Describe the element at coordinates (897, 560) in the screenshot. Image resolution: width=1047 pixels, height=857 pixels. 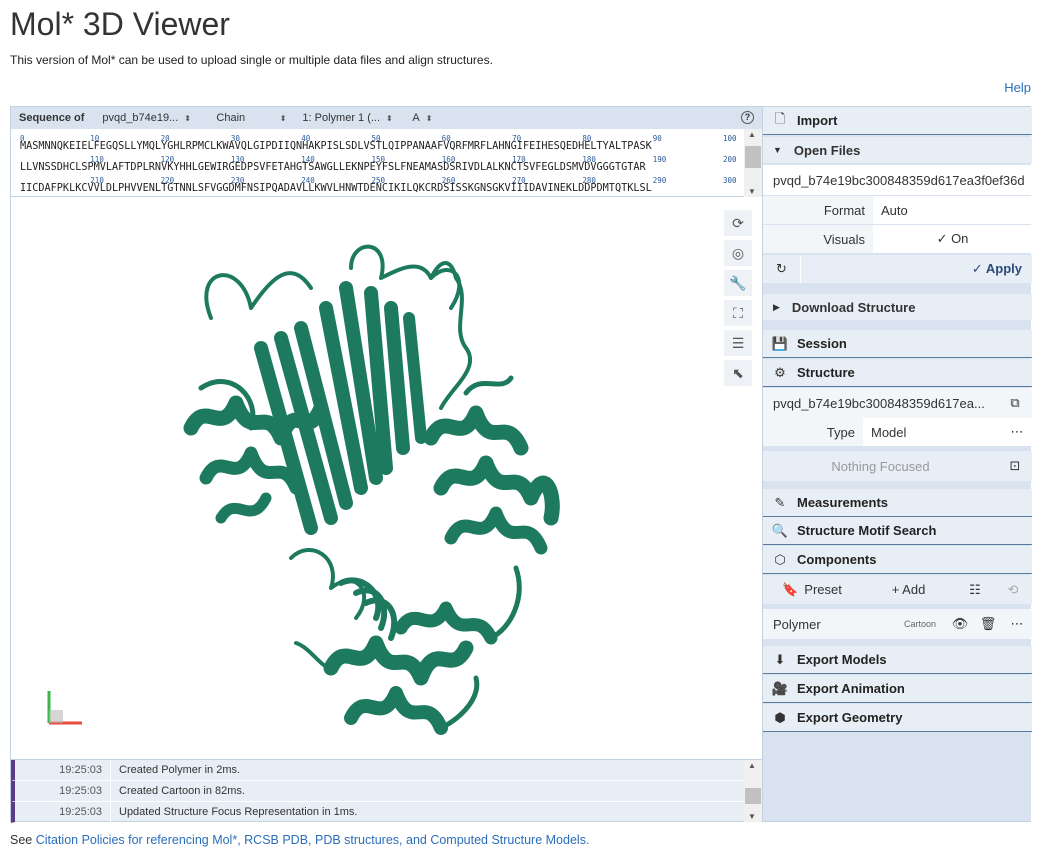
I see `components-section-header: ⬡ Components` at that location.